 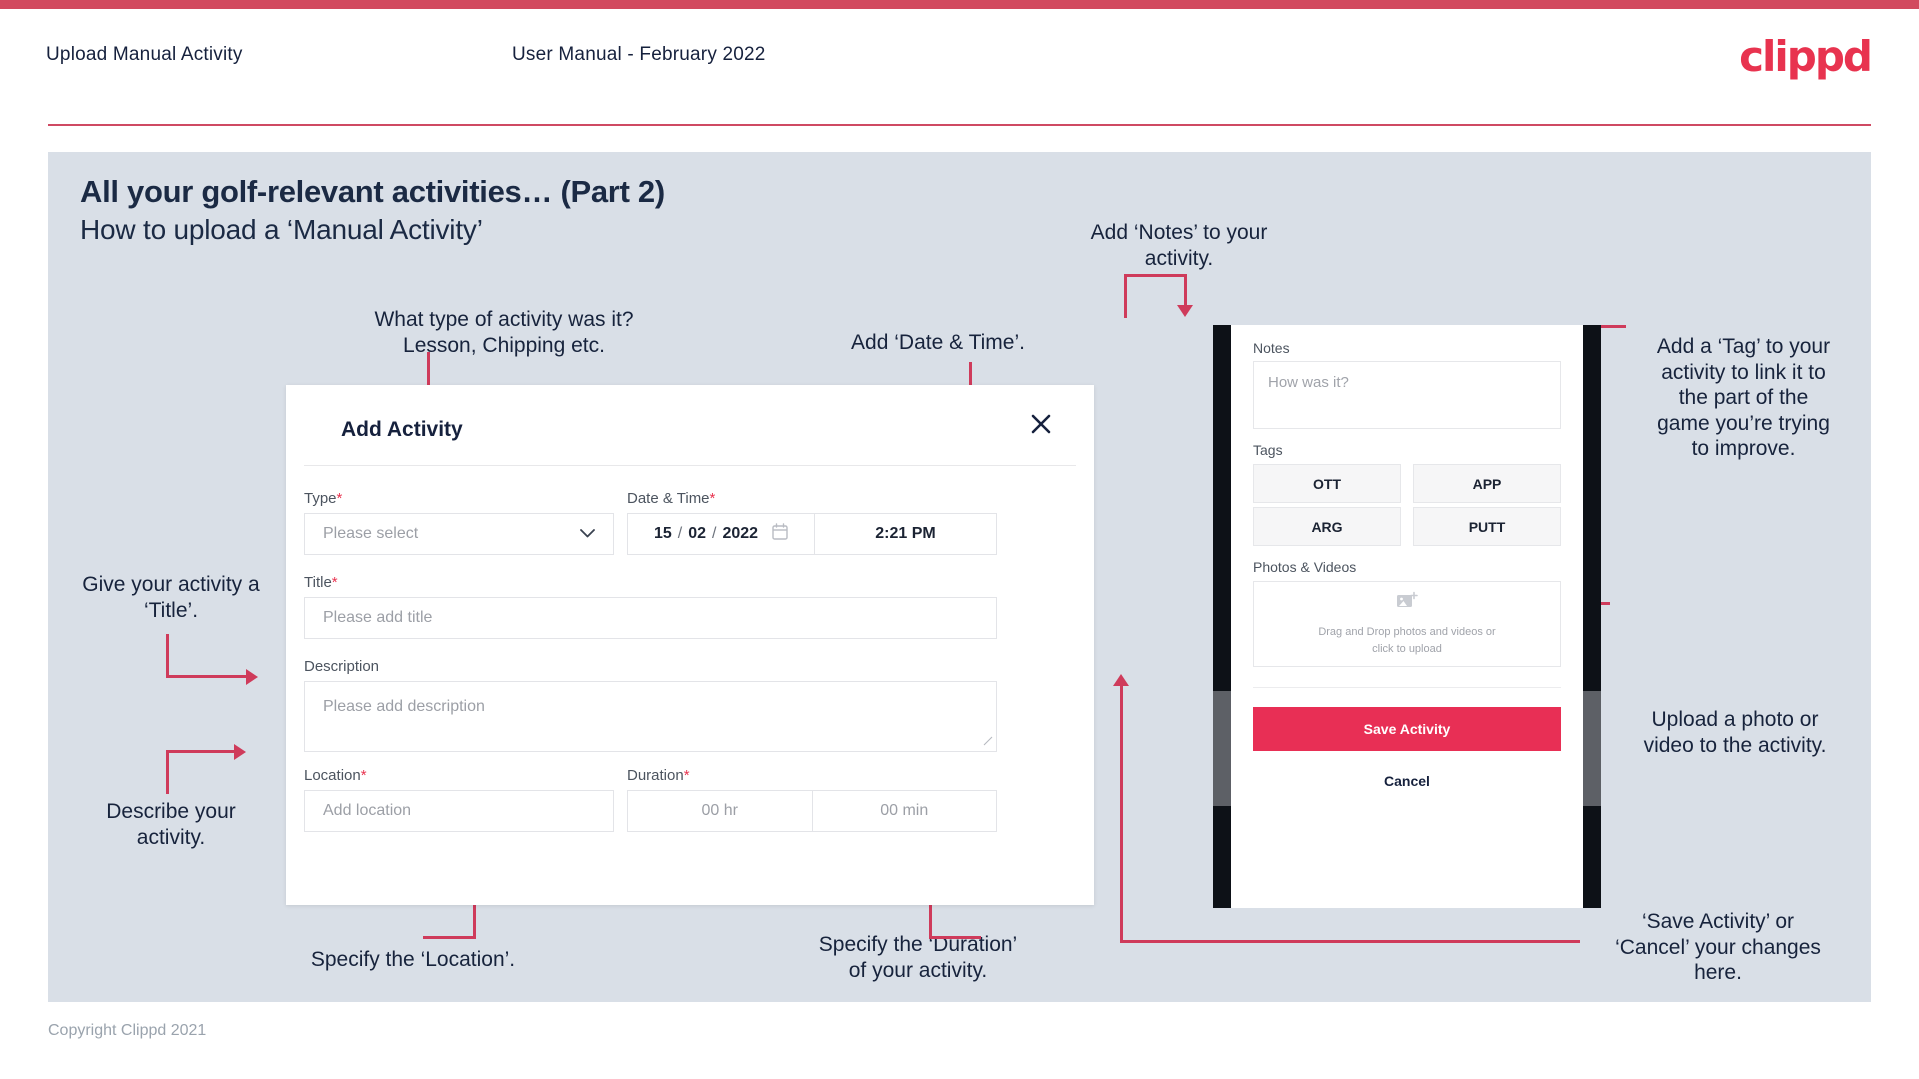 What do you see at coordinates (1271, 348) in the screenshot?
I see `notes-label: Notes` at bounding box center [1271, 348].